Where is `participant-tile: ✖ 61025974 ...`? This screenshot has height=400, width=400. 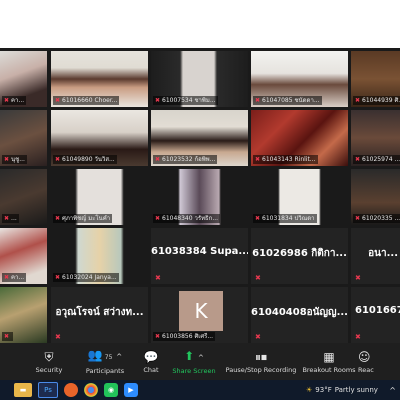
participant-tile: ✖ 61025974 ... is located at coordinates (375, 138).